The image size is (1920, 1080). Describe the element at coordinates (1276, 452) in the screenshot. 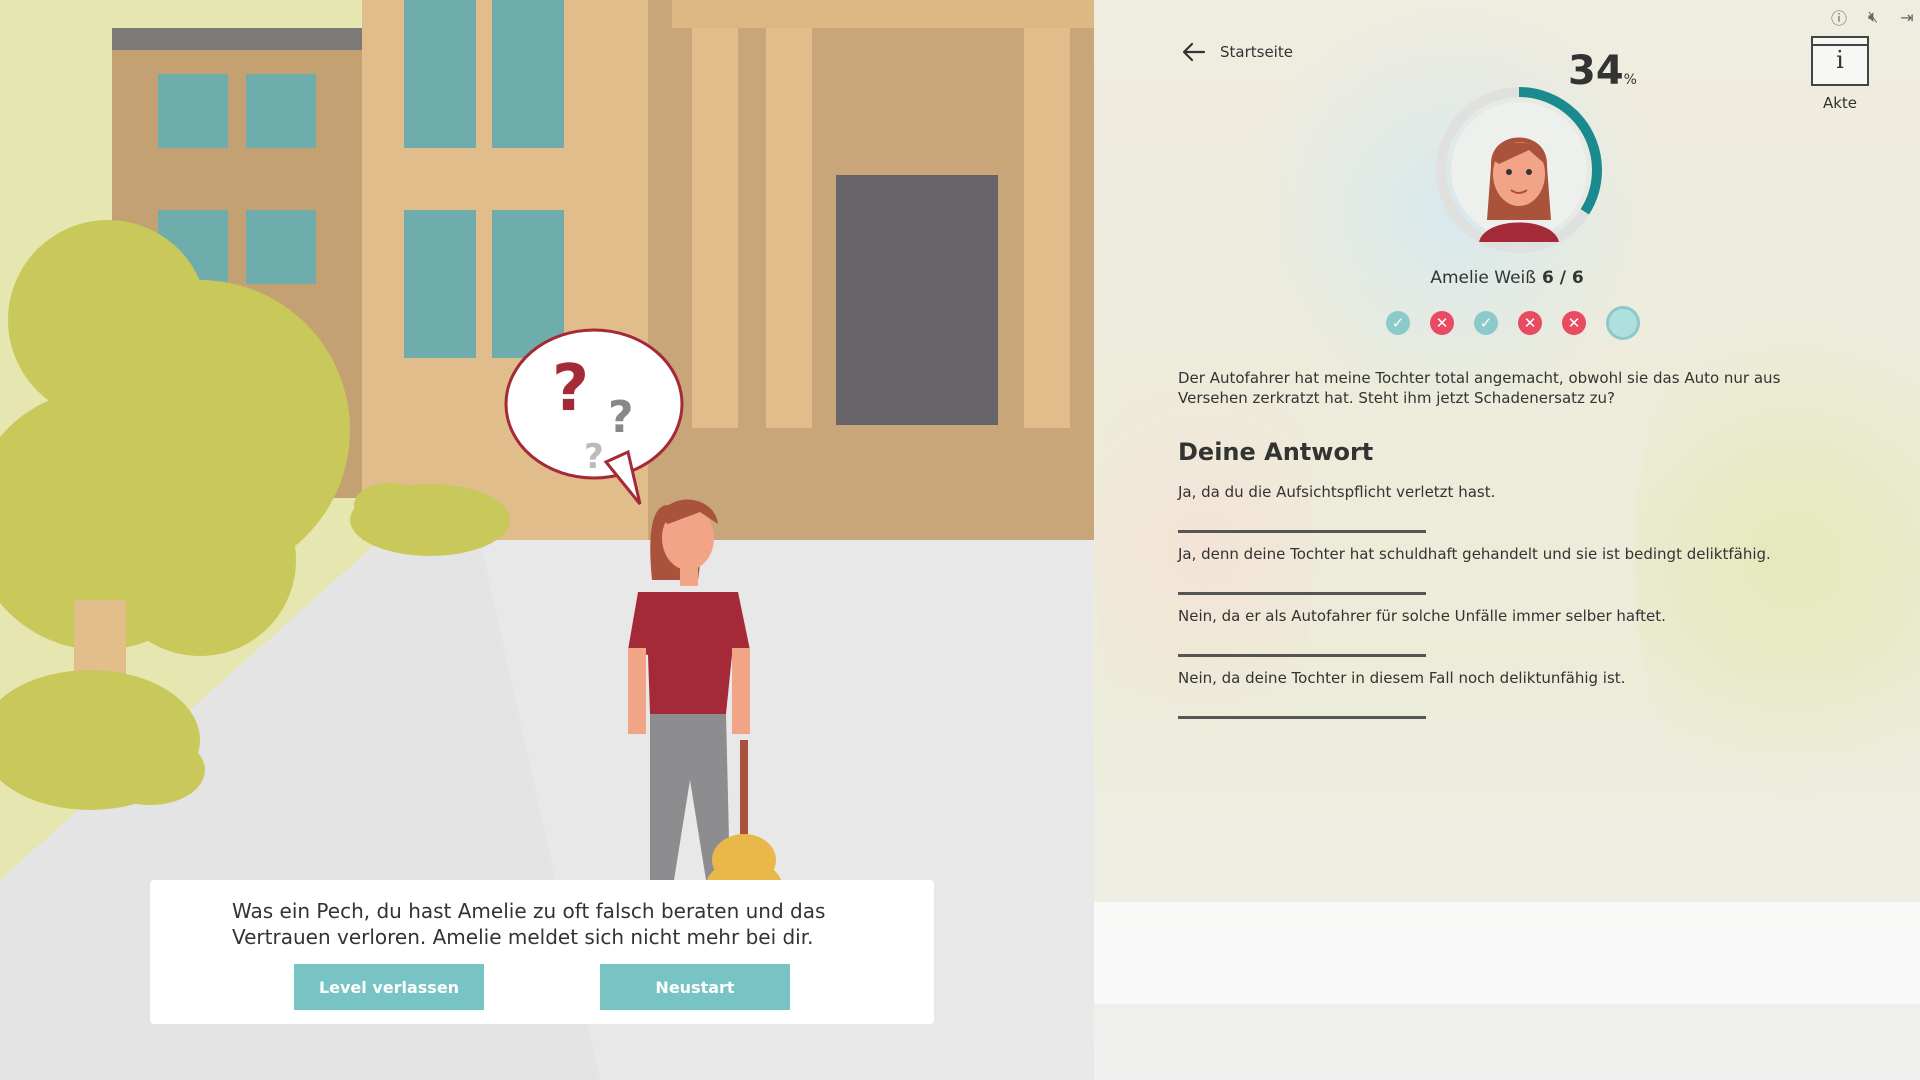

I see `answer-heading: Deine Antwort` at that location.